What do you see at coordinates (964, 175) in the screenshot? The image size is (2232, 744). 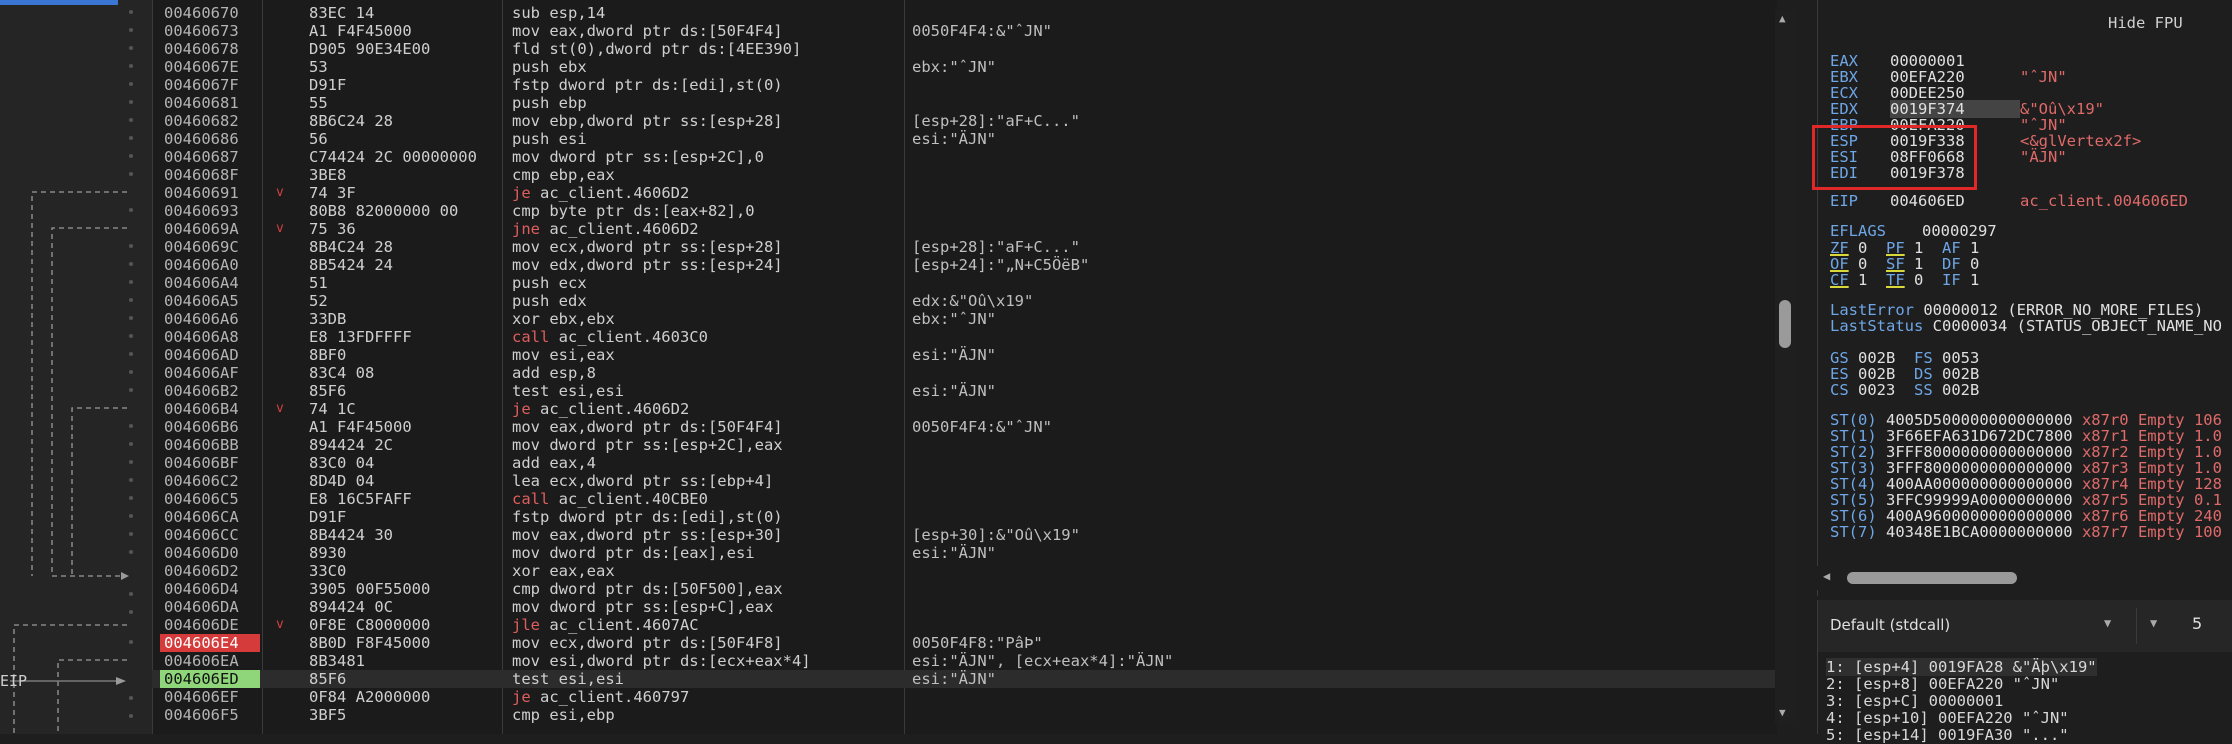 I see `disasm-row: 0046068F 3BE8 cmp ebp,eax` at bounding box center [964, 175].